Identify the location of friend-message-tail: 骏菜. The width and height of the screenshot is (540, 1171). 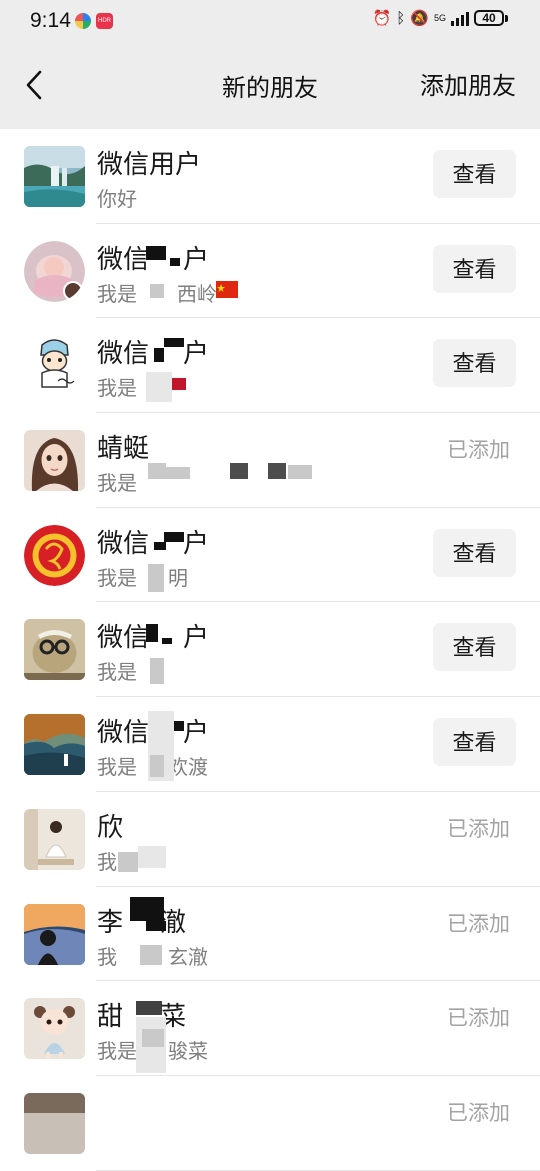
(188, 1051).